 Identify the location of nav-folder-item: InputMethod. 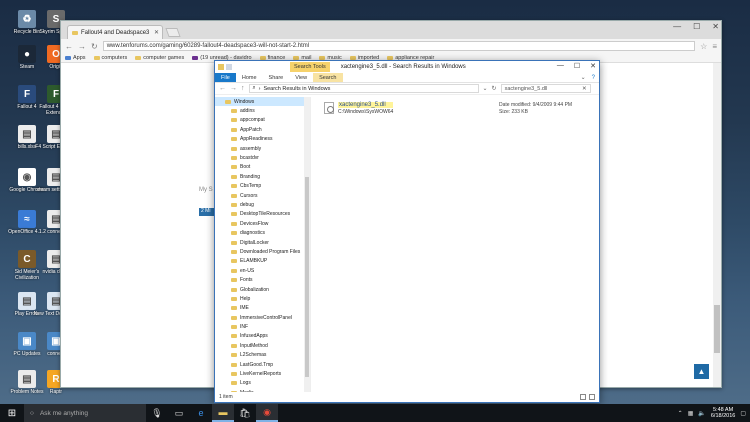
(262, 345).